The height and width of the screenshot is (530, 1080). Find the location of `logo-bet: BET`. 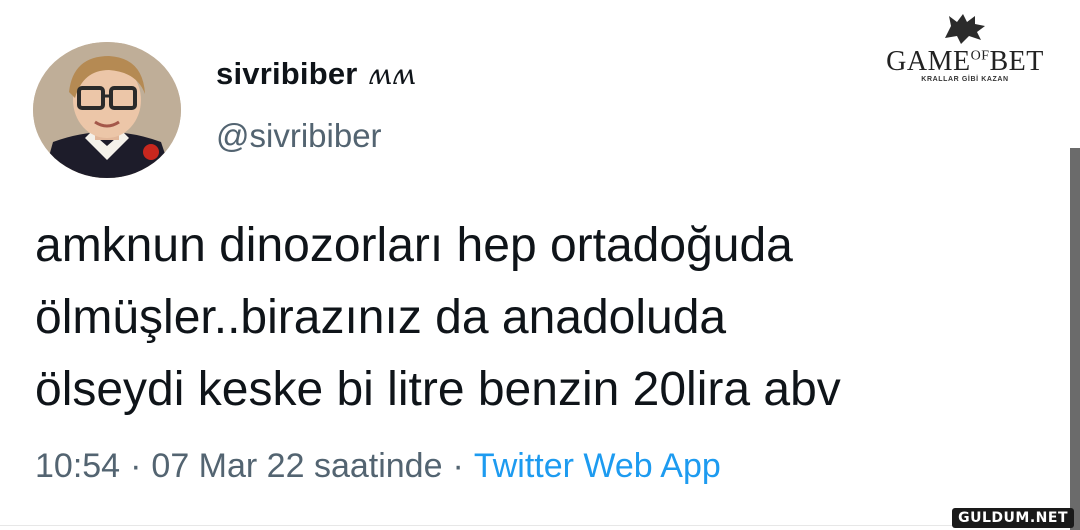

logo-bet: BET is located at coordinates (1016, 61).